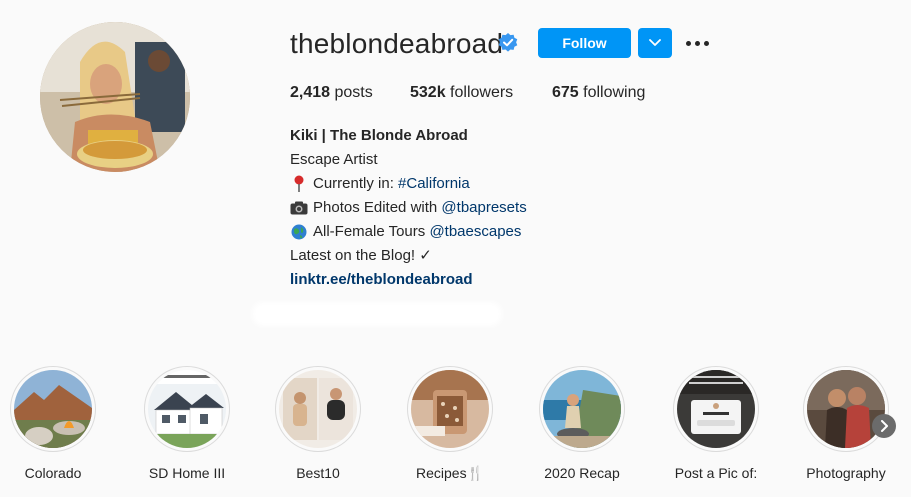  What do you see at coordinates (53, 473) in the screenshot?
I see `highlight-label: Colorado` at bounding box center [53, 473].